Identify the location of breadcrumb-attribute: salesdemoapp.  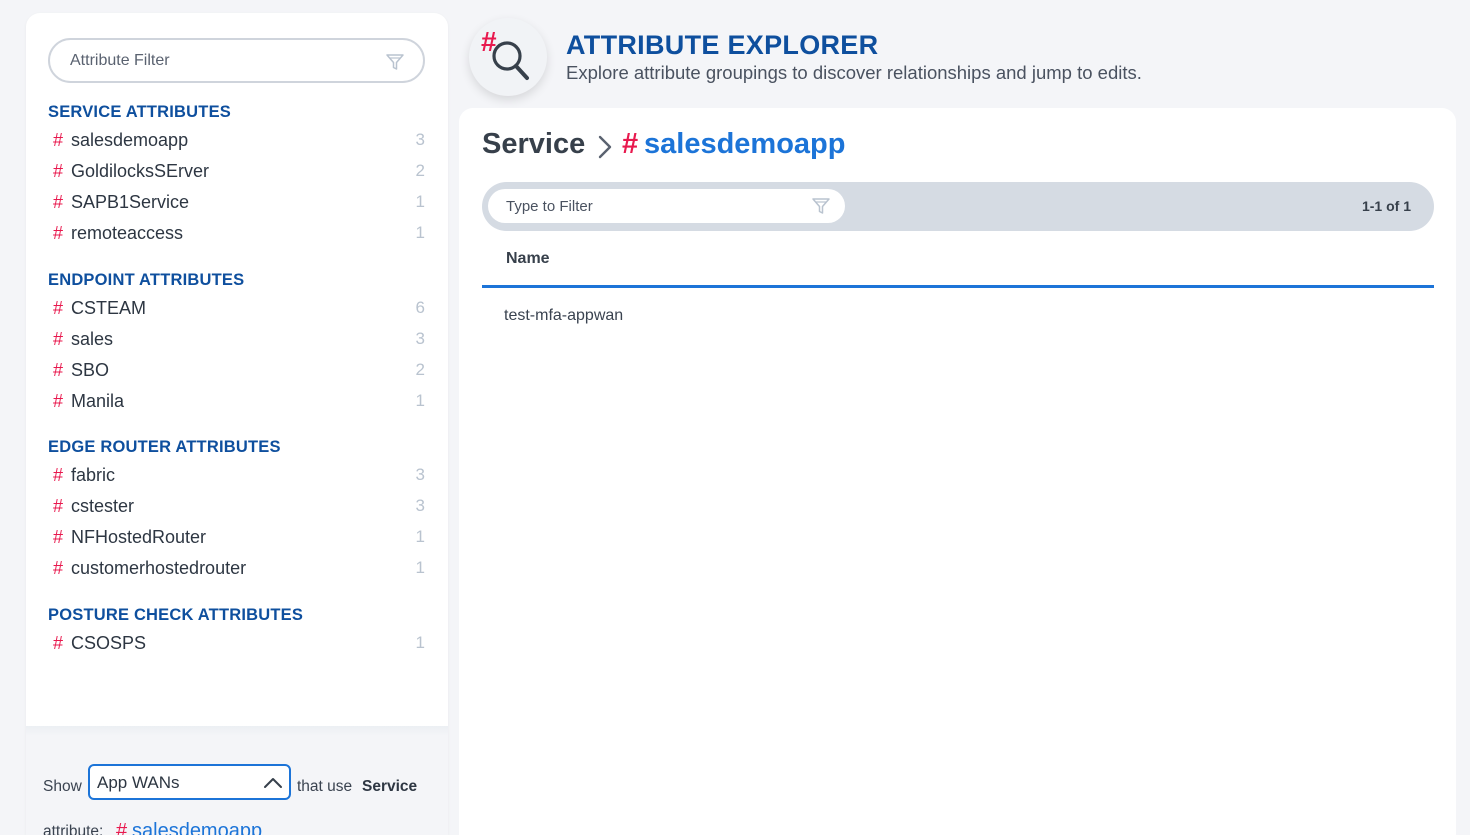
(745, 144).